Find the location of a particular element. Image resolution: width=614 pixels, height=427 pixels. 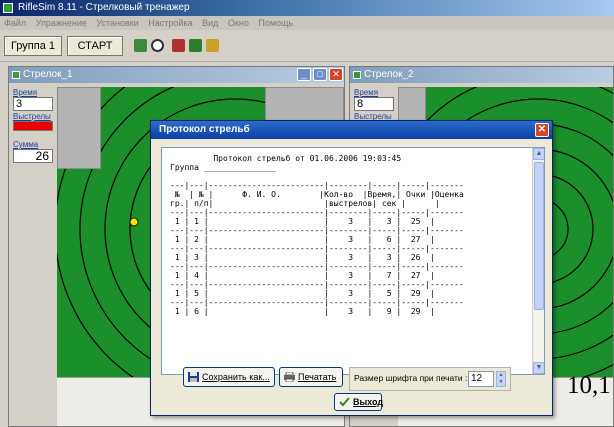

report-icon is located at coordinates (212, 45).